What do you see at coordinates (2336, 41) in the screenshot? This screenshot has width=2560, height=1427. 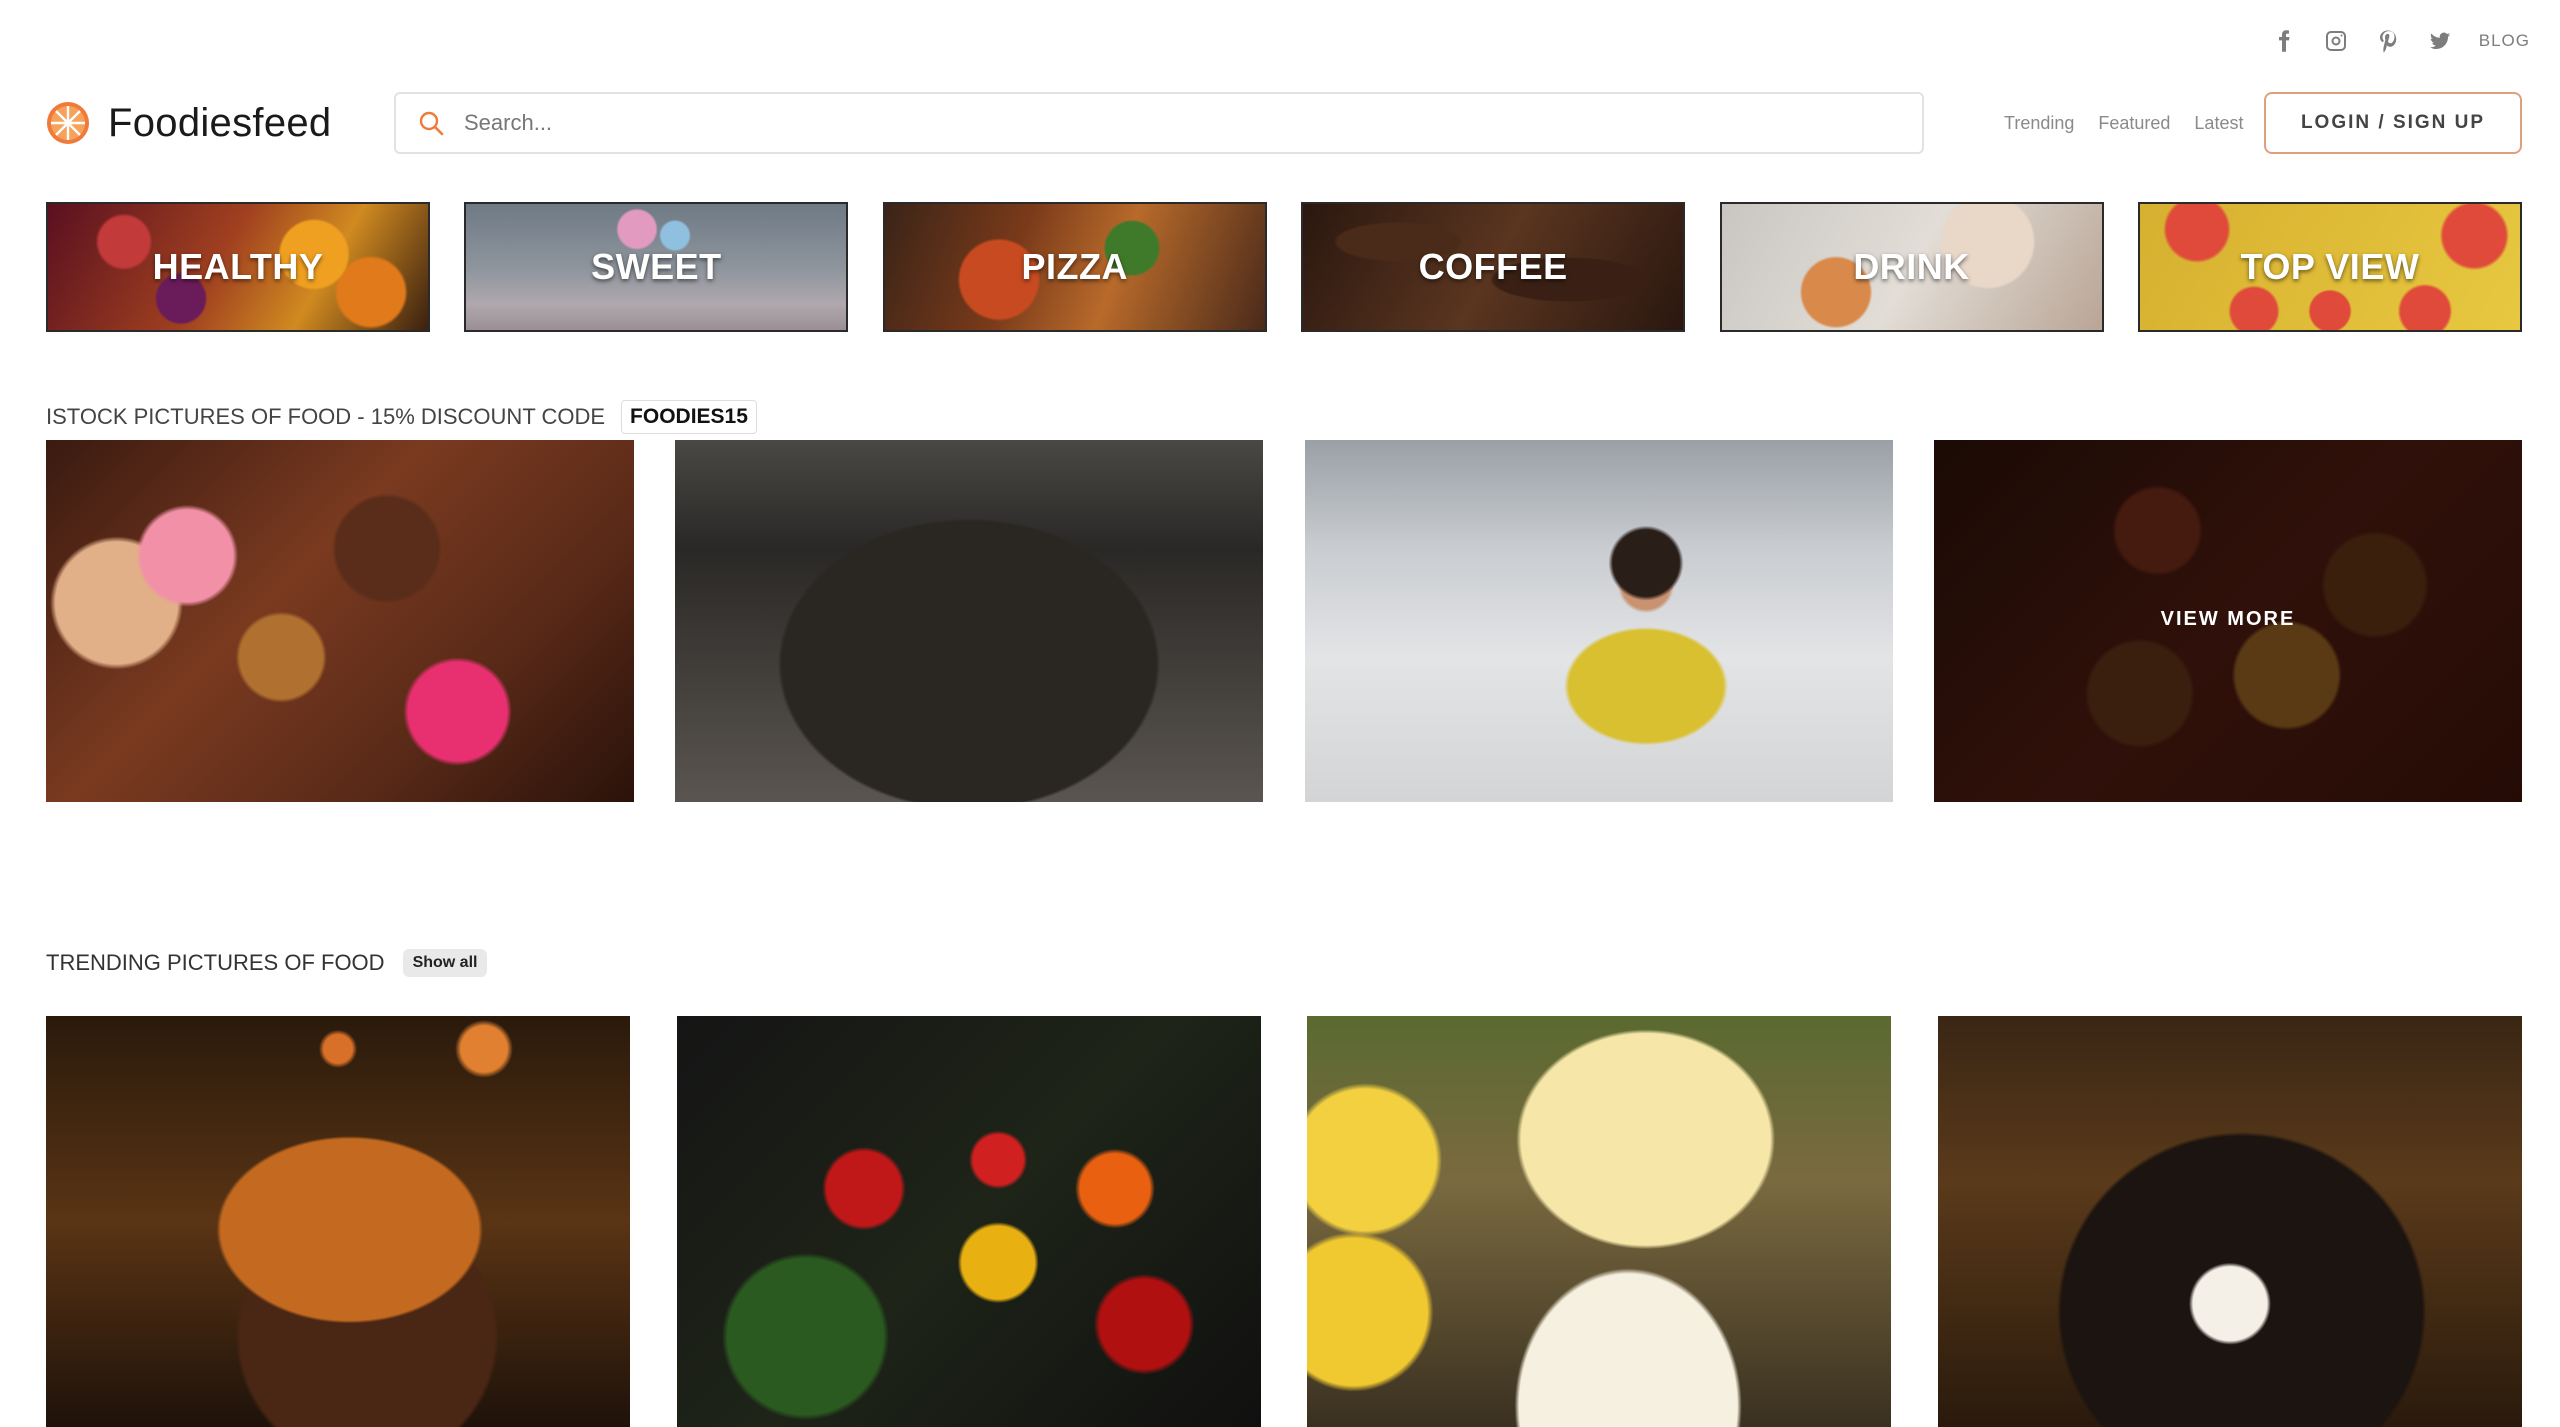 I see `instagram-icon` at bounding box center [2336, 41].